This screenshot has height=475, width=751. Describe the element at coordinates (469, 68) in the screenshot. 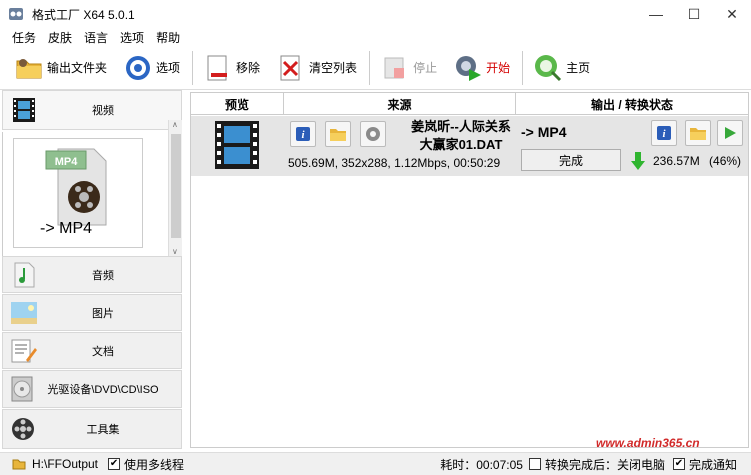

I see `start-icon` at that location.